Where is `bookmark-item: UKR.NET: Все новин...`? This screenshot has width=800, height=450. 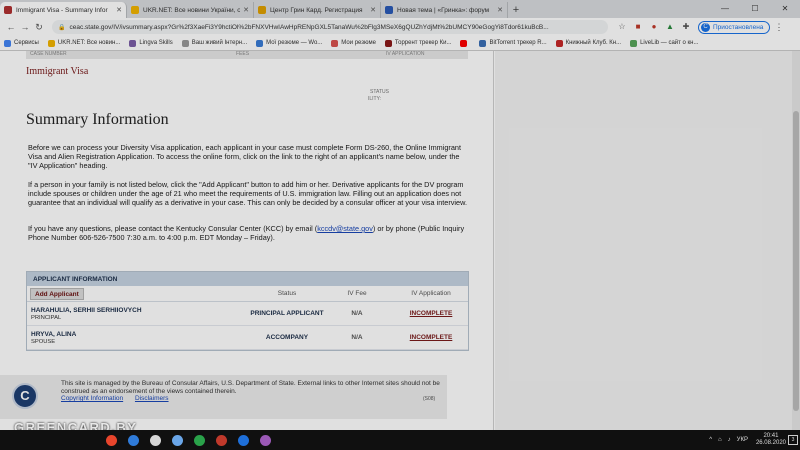 bookmark-item: UKR.NET: Все новин... is located at coordinates (83, 43).